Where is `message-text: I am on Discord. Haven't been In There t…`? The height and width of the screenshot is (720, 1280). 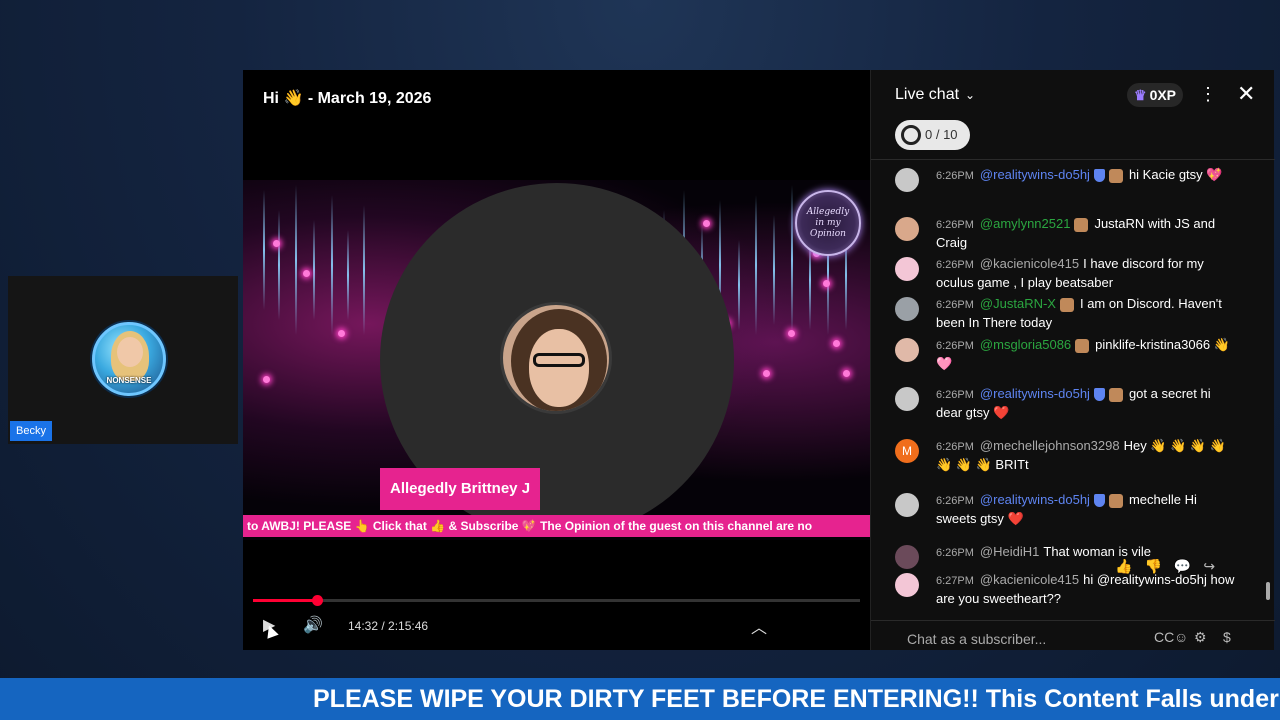 message-text: I am on Discord. Haven't been In There t… is located at coordinates (1079, 313).